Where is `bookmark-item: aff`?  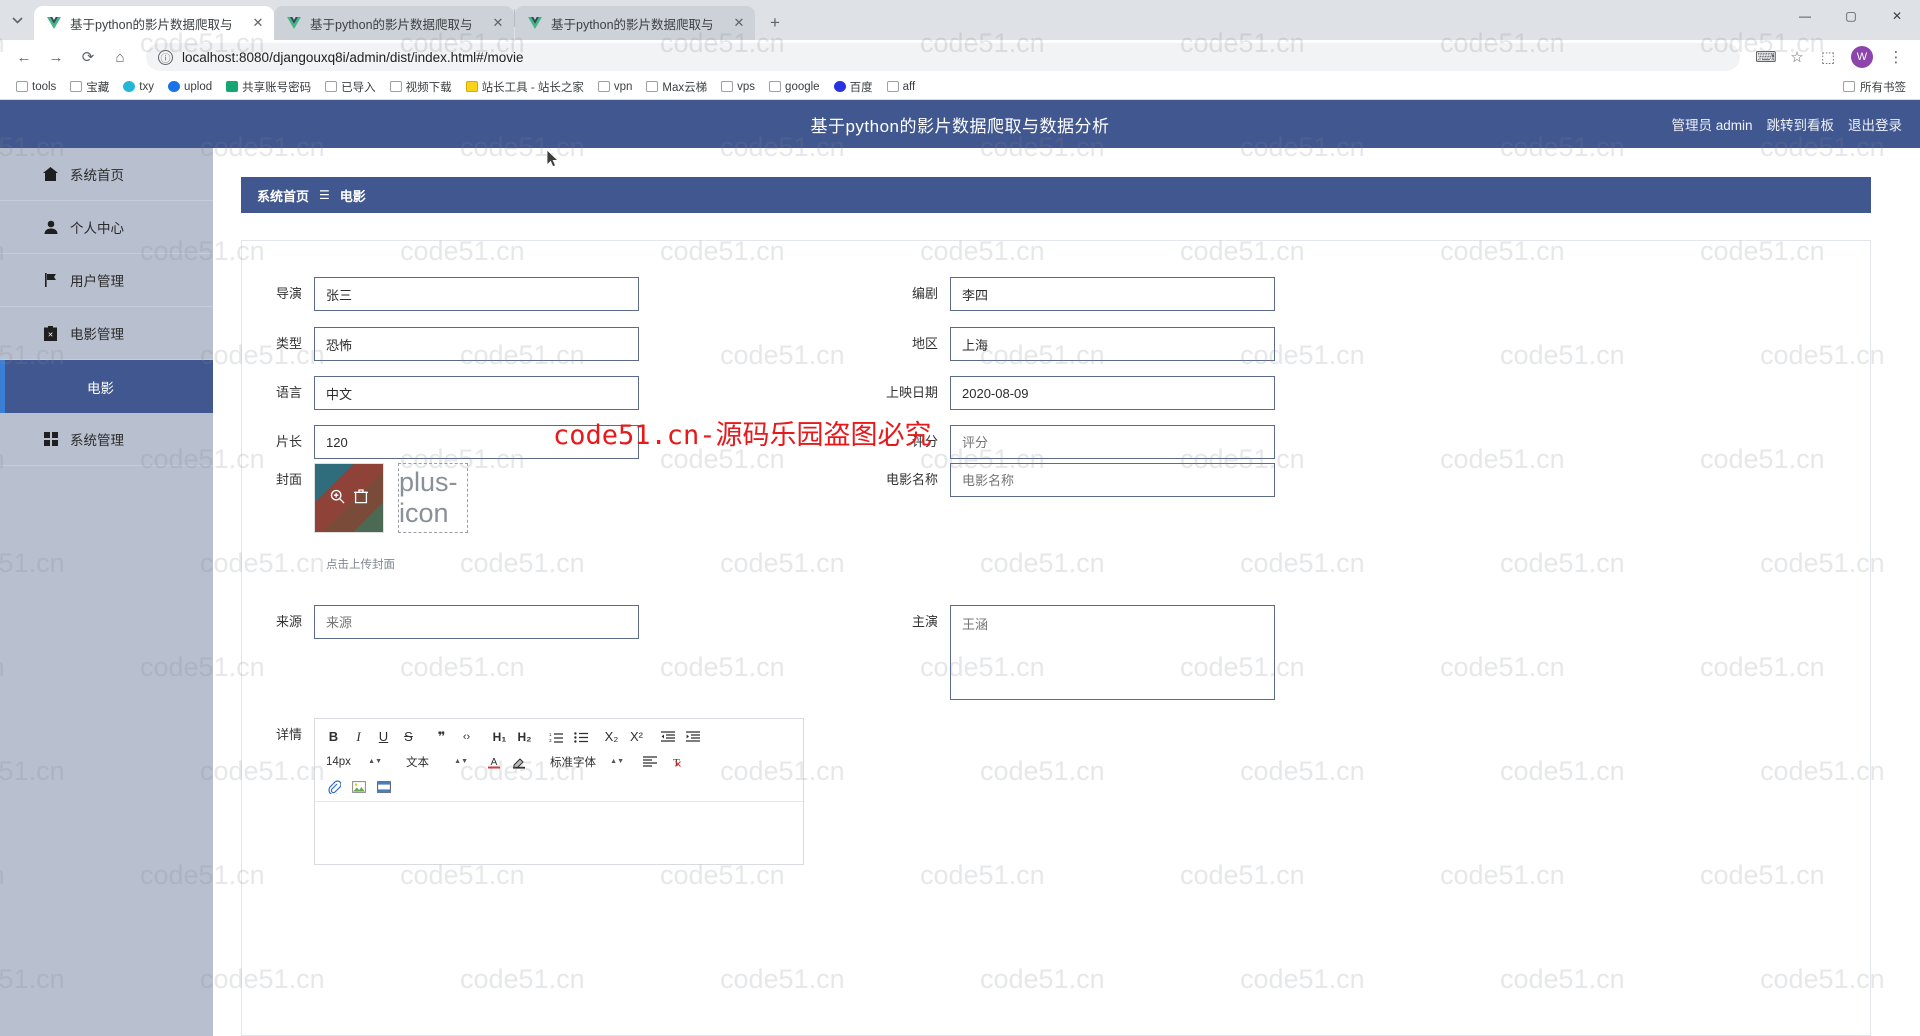
bookmark-item: aff is located at coordinates (901, 87).